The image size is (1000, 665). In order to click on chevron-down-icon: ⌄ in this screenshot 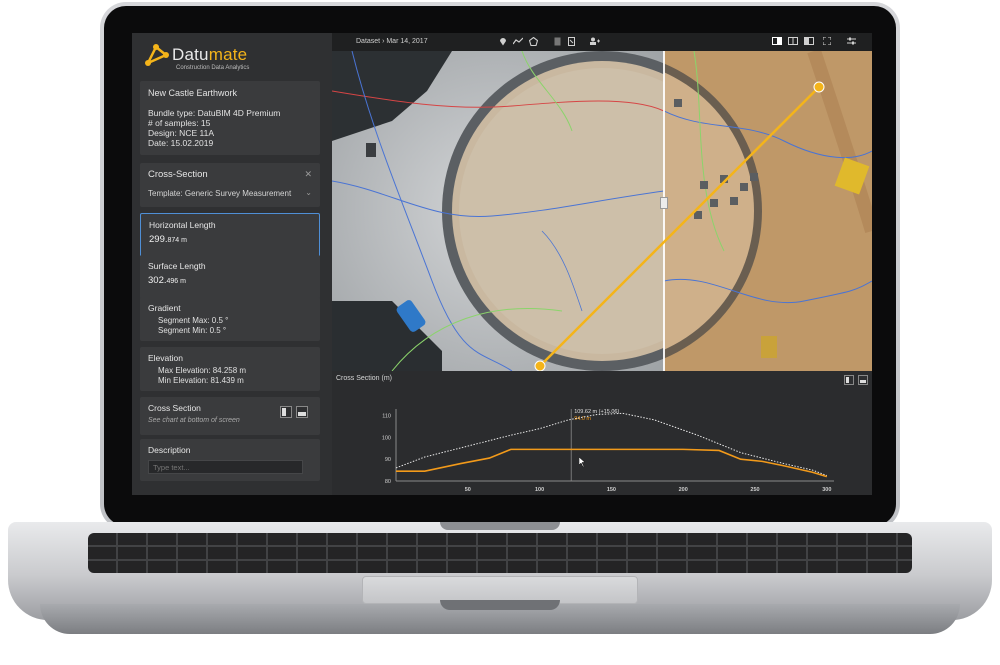, I will do `click(308, 192)`.